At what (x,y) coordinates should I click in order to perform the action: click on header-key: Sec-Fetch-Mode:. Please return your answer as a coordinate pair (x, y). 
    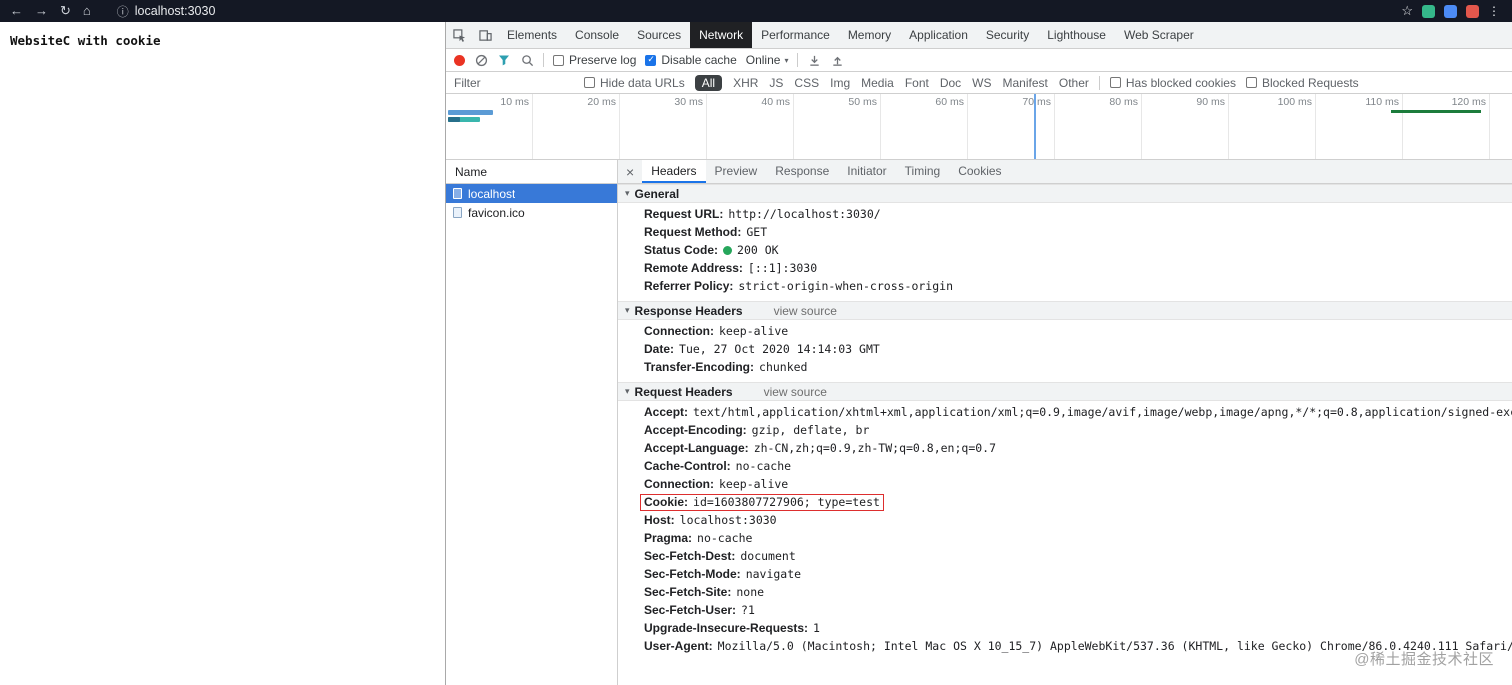
    Looking at the image, I should click on (692, 574).